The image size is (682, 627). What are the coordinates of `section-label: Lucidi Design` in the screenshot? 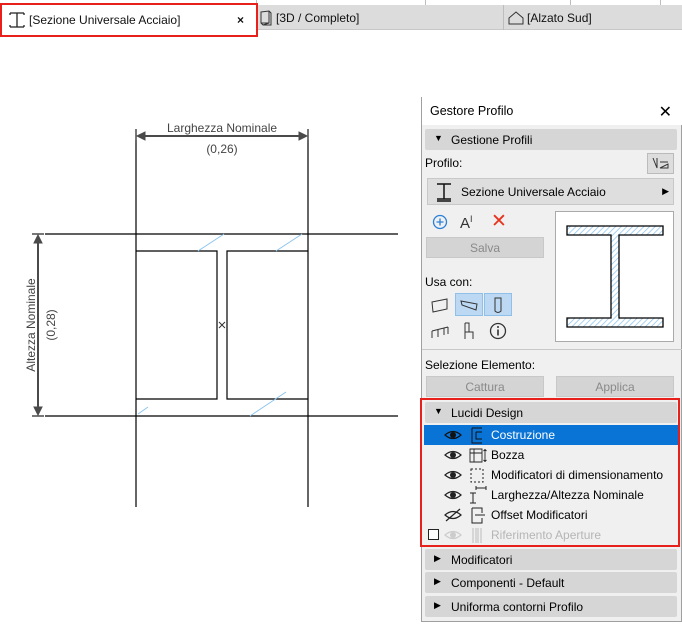 It's located at (487, 413).